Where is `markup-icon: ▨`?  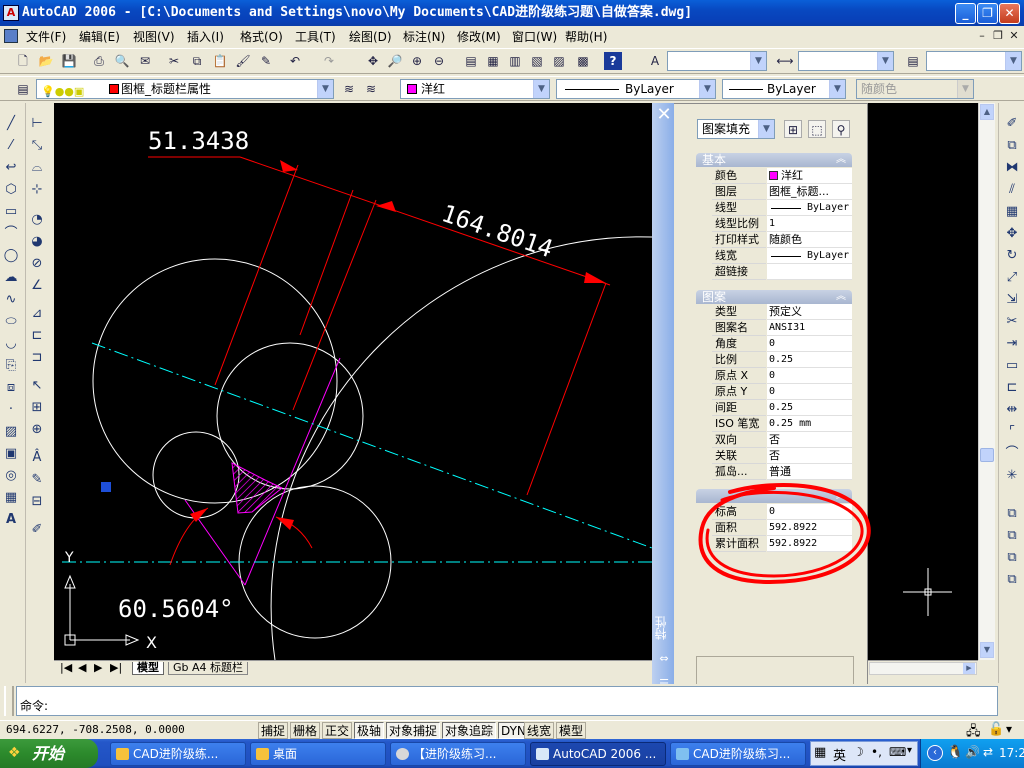 markup-icon: ▨ is located at coordinates (559, 61).